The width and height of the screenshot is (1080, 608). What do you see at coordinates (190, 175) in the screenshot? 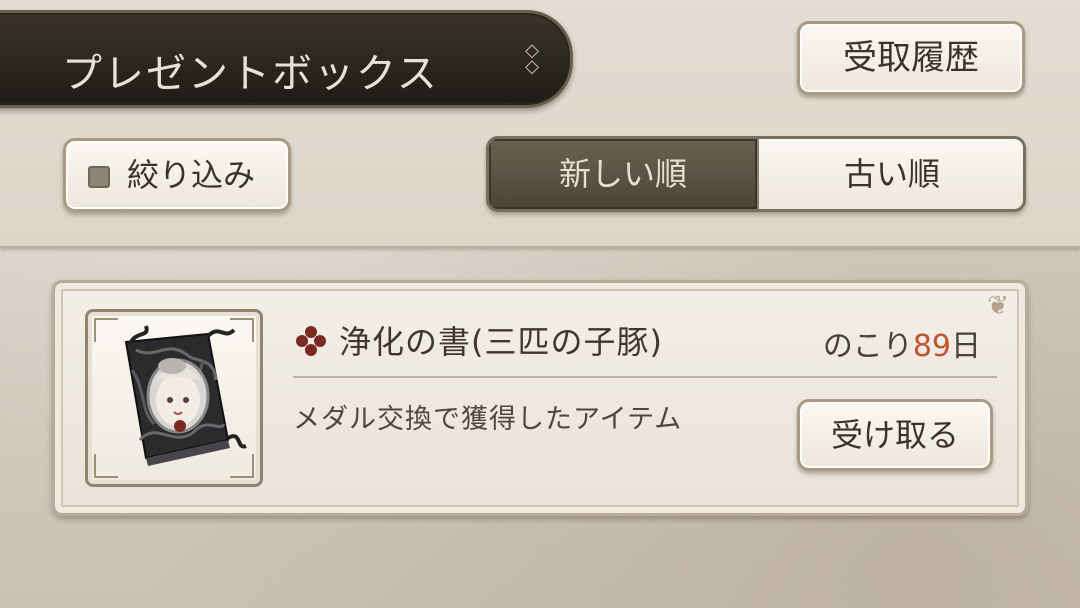
I see `filter-button-label: 絞り込み` at bounding box center [190, 175].